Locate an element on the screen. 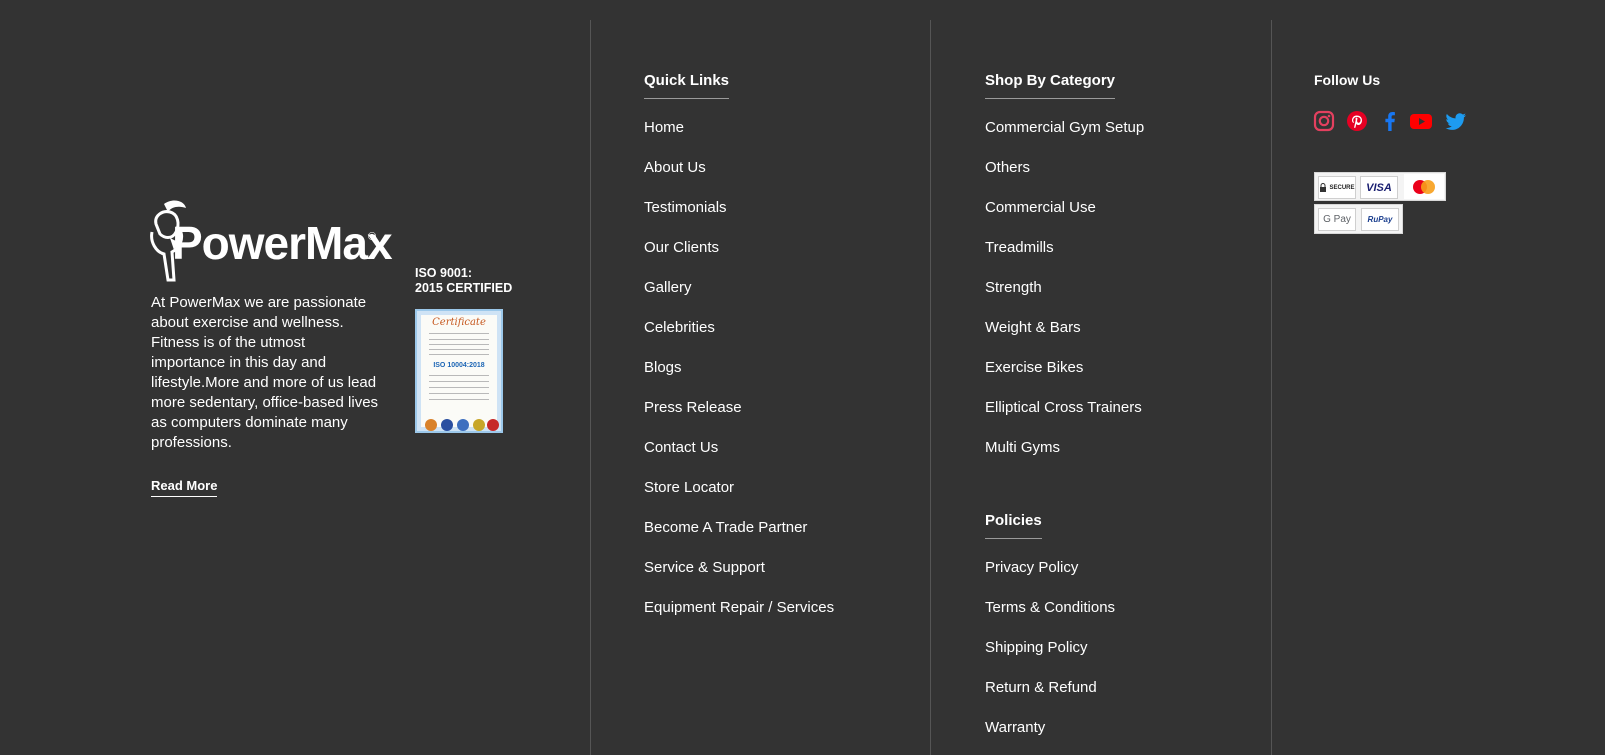 The width and height of the screenshot is (1605, 755). category-link-exercise-bikes: Exercise Bikes is located at coordinates (1034, 368).